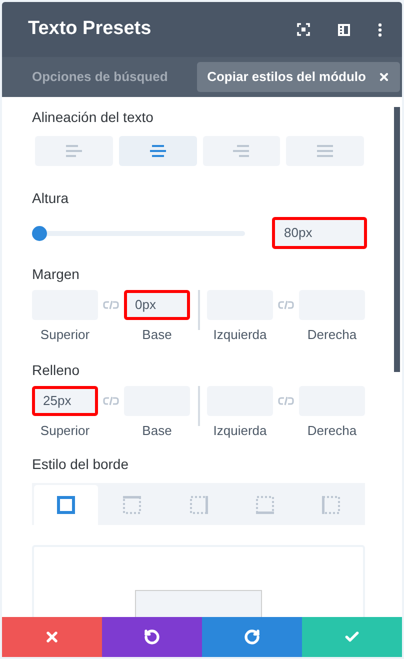  What do you see at coordinates (56, 274) in the screenshot?
I see `section-label: Margen` at bounding box center [56, 274].